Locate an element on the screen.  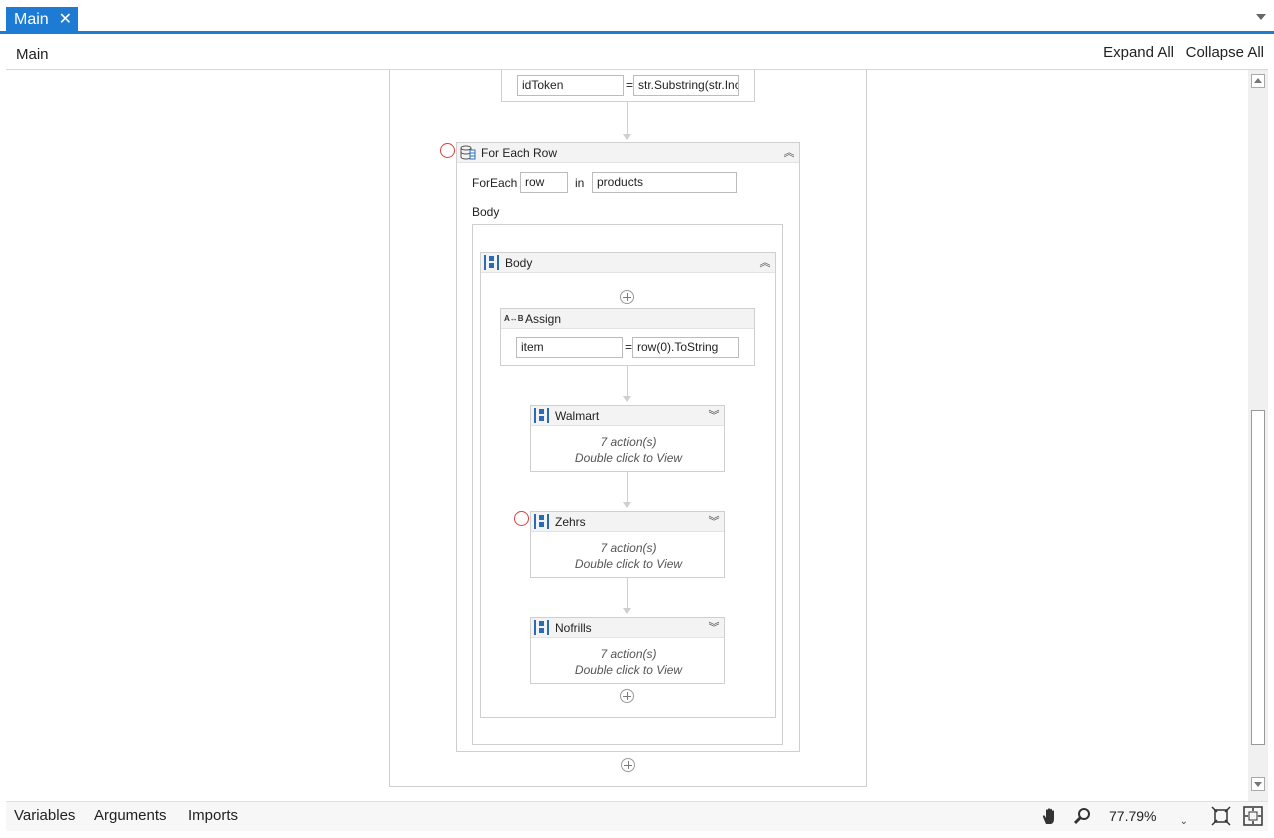
assign-header: A↔B Assign is located at coordinates (627, 319).